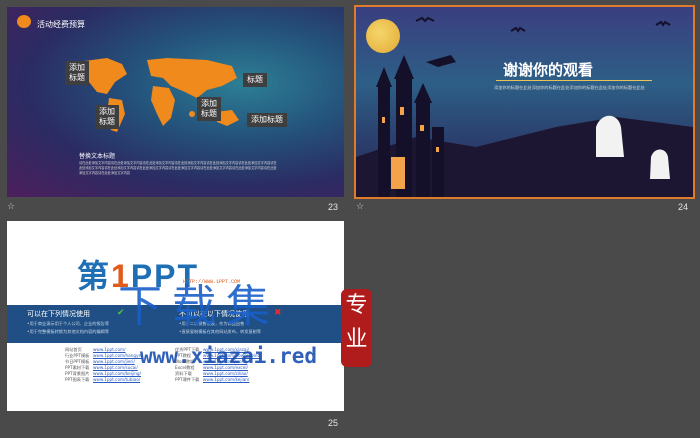 The height and width of the screenshot is (438, 700). I want to click on link: www.1ppt.com/kejian/, so click(232, 380).